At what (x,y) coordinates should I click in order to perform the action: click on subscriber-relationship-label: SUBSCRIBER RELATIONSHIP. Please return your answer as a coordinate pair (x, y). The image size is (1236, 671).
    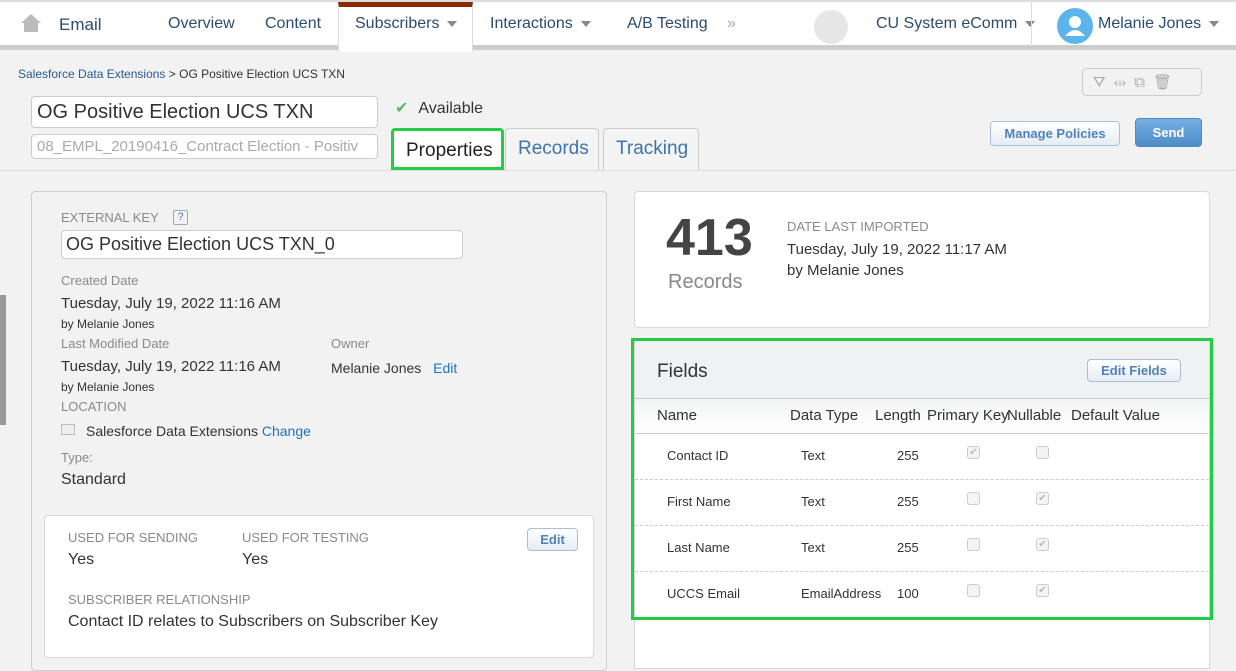
    Looking at the image, I should click on (159, 599).